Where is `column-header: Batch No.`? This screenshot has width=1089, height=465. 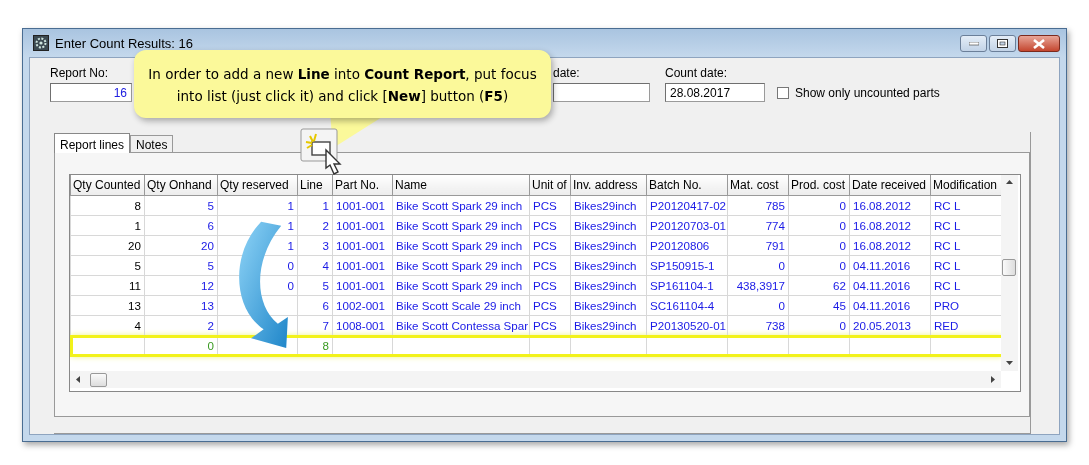 column-header: Batch No. is located at coordinates (687, 185).